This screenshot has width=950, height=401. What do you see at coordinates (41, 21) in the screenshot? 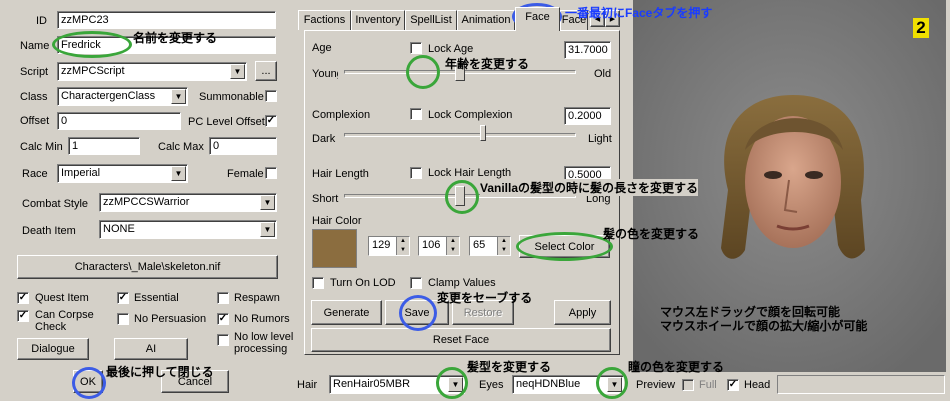
I see `id-label: ID` at bounding box center [41, 21].